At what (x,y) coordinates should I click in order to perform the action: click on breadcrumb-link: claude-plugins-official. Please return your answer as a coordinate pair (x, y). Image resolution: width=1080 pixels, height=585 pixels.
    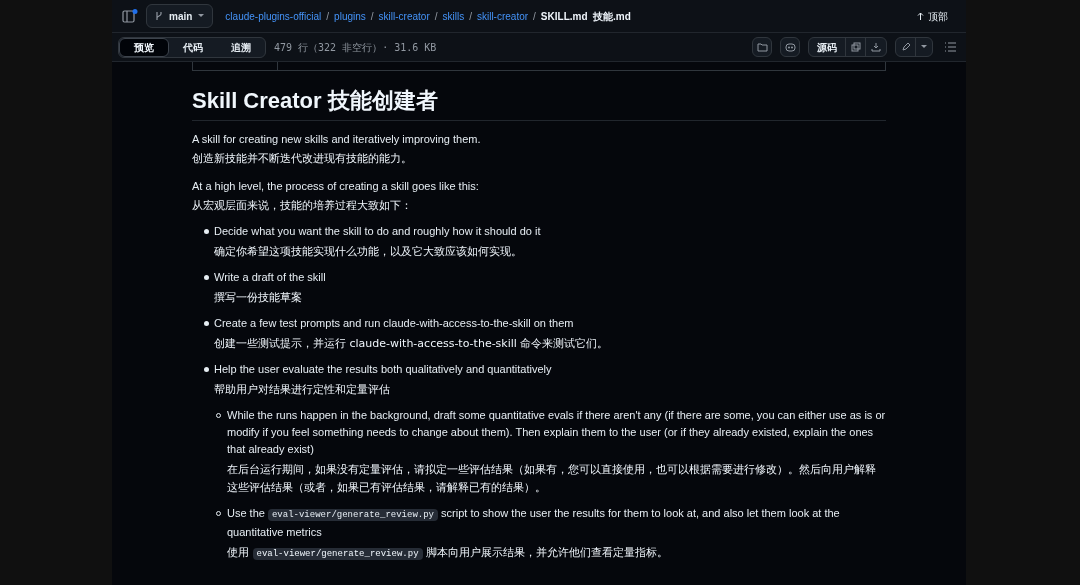
    Looking at the image, I should click on (273, 16).